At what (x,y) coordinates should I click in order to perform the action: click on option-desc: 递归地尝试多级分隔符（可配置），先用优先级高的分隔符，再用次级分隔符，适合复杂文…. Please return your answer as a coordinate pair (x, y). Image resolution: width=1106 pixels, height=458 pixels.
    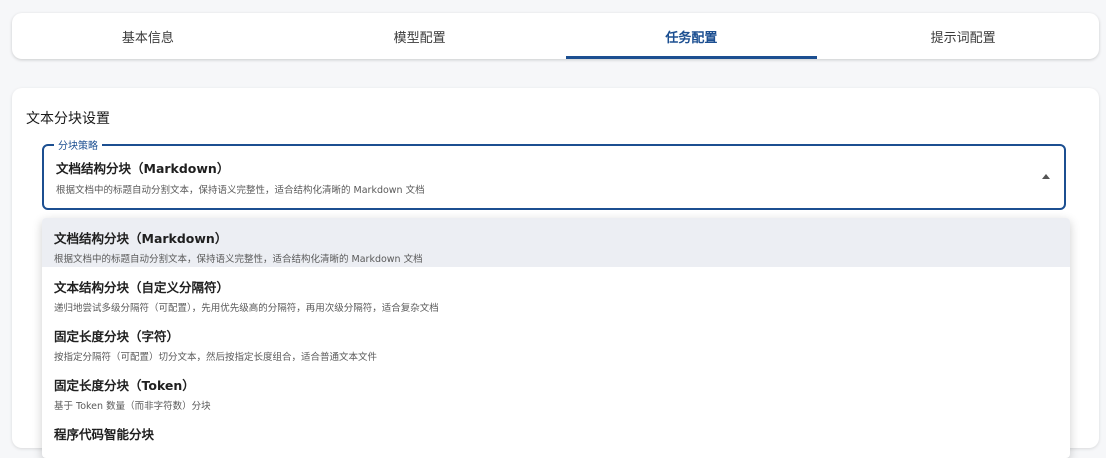
    Looking at the image, I should click on (246, 308).